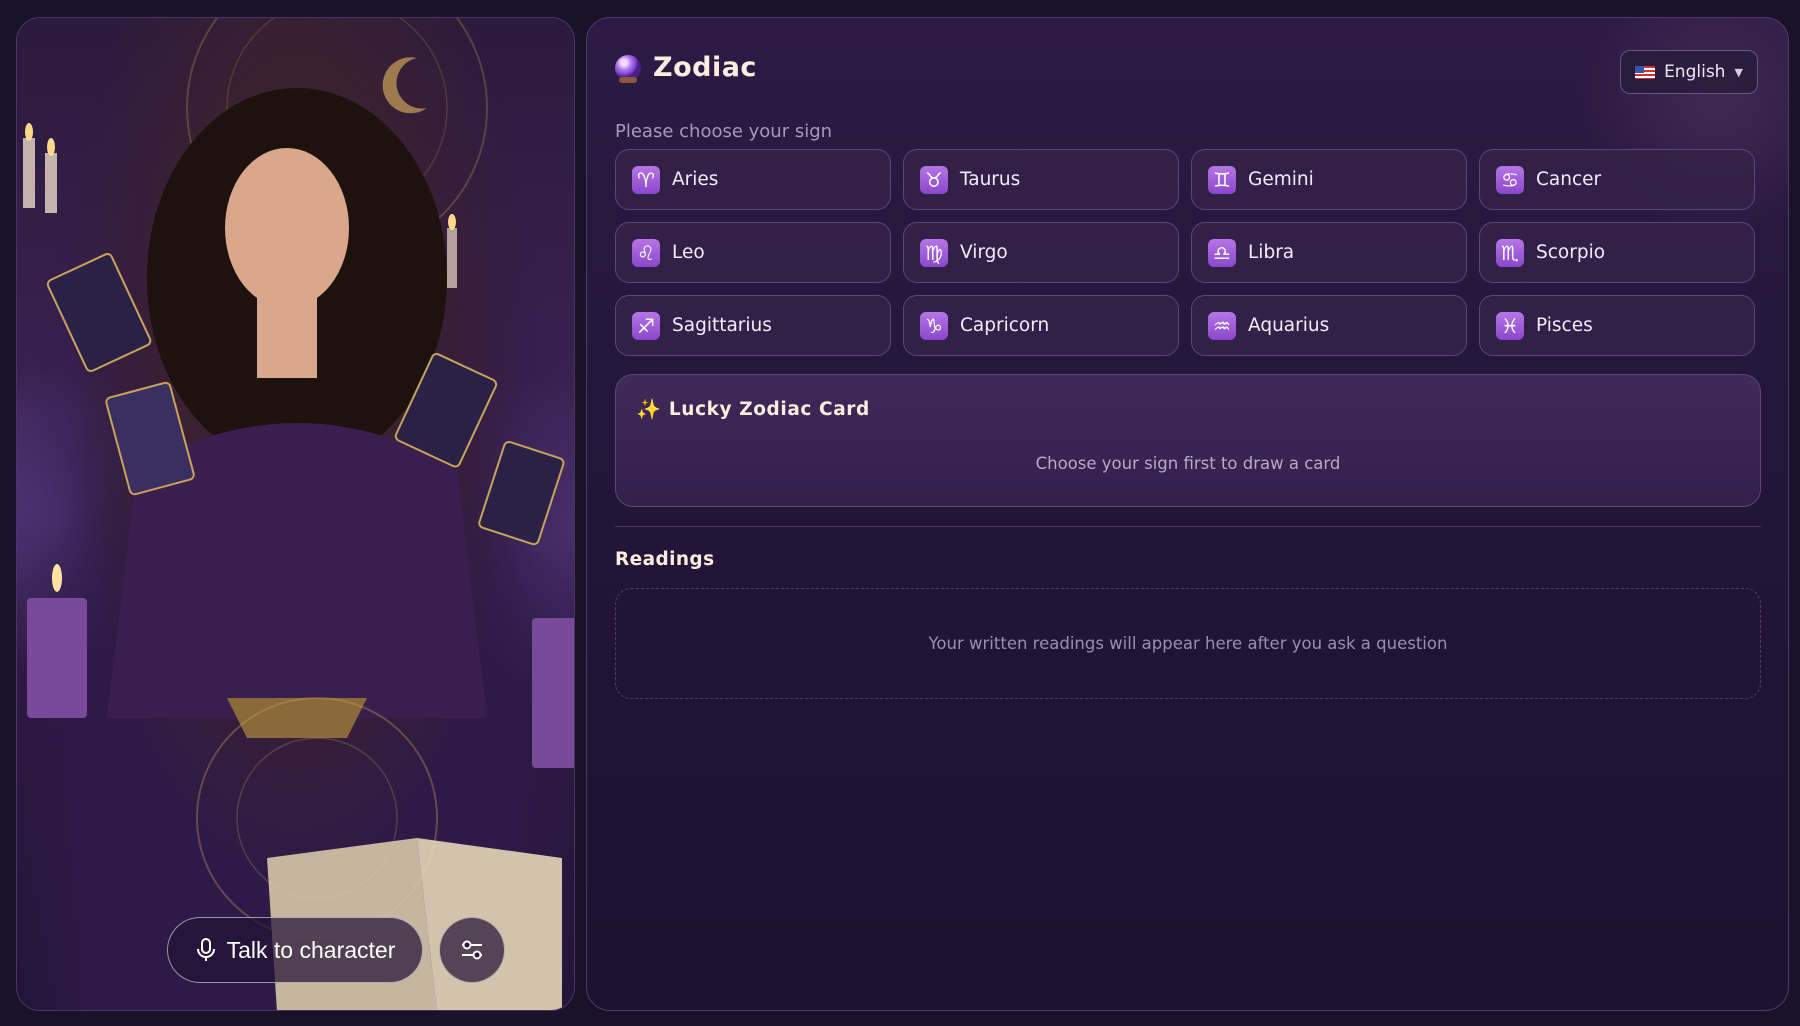 This screenshot has height=1026, width=1800. Describe the element at coordinates (1571, 252) in the screenshot. I see `sign-label: Scorpio` at that location.